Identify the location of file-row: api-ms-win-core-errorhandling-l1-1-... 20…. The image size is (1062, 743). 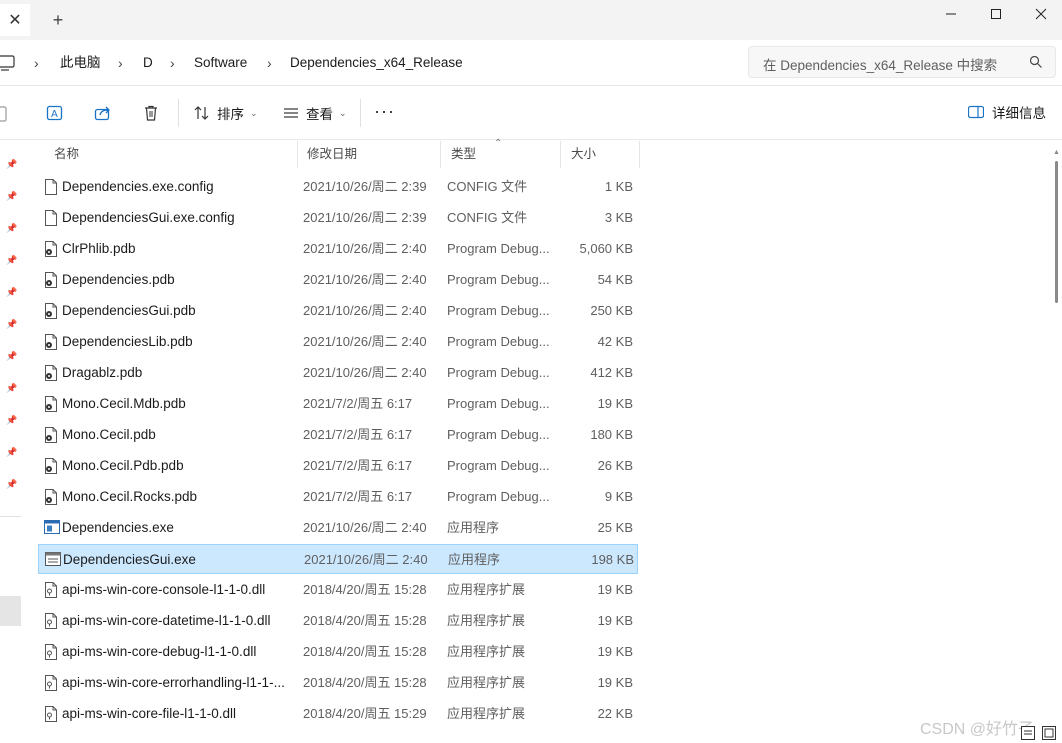
(338, 683).